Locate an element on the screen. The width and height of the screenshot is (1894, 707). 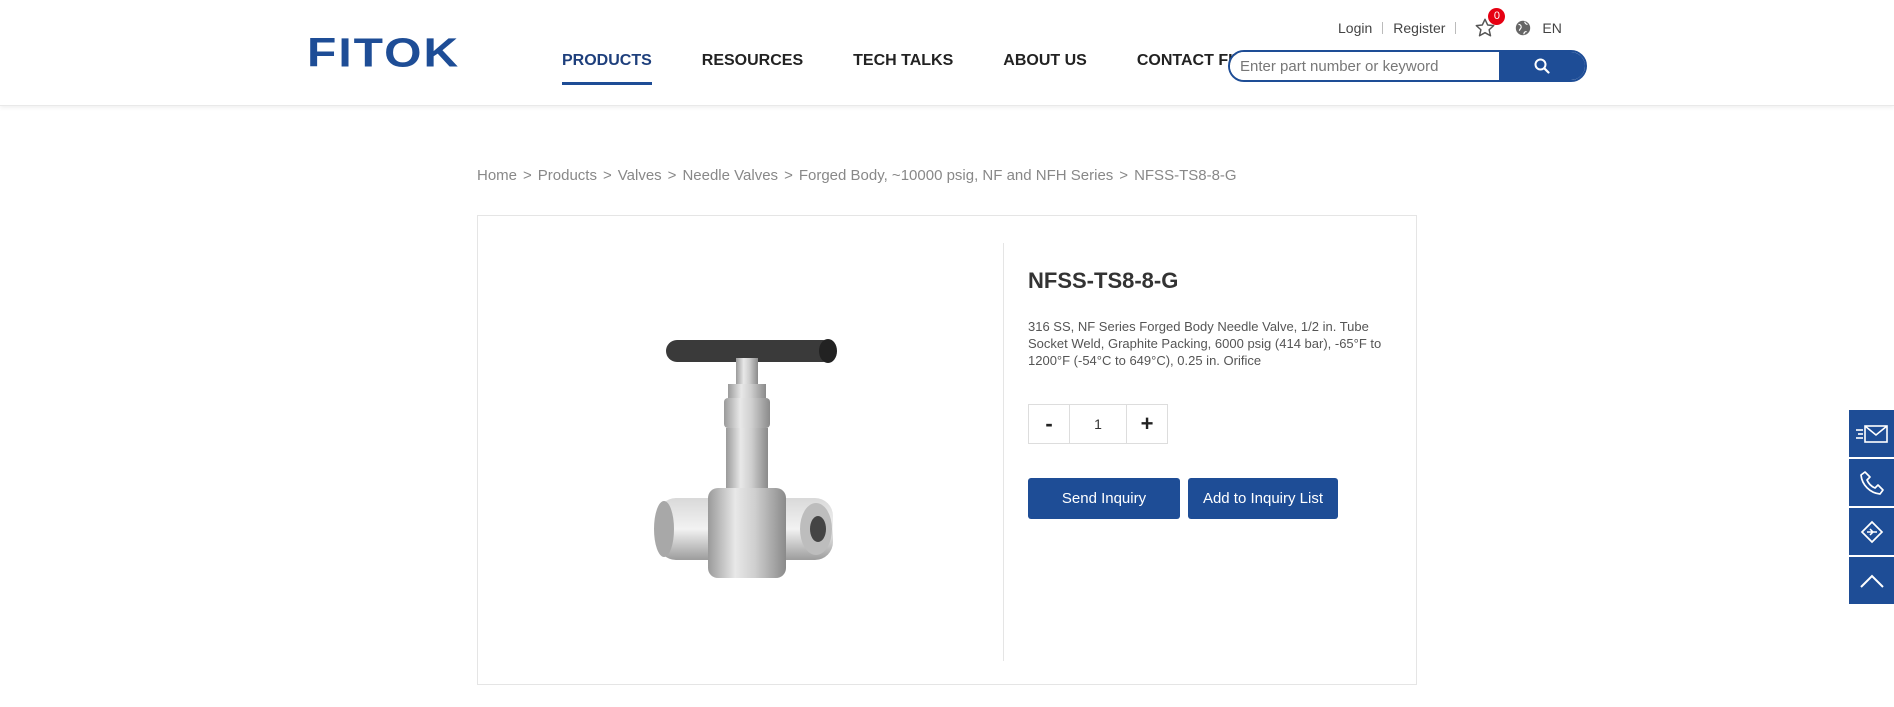
fitok-logo: FITOK is located at coordinates (383, 53).